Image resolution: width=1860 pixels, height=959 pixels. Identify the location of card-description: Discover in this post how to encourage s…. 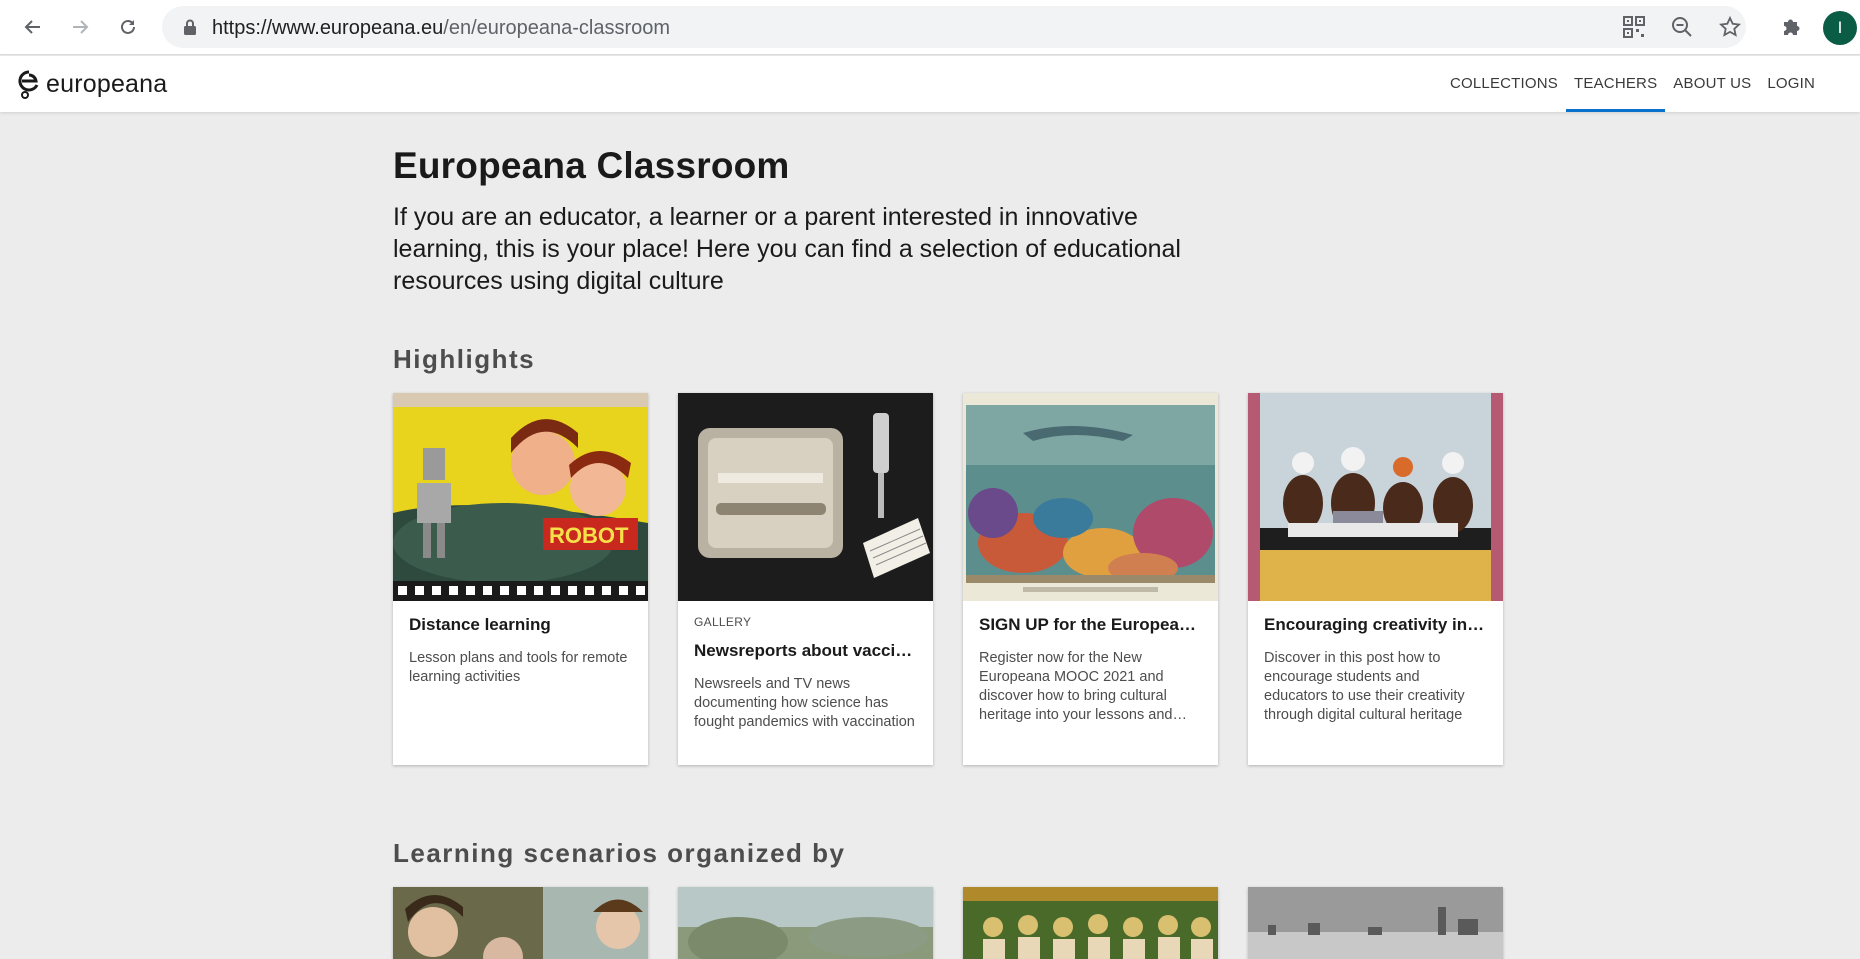
(1364, 686).